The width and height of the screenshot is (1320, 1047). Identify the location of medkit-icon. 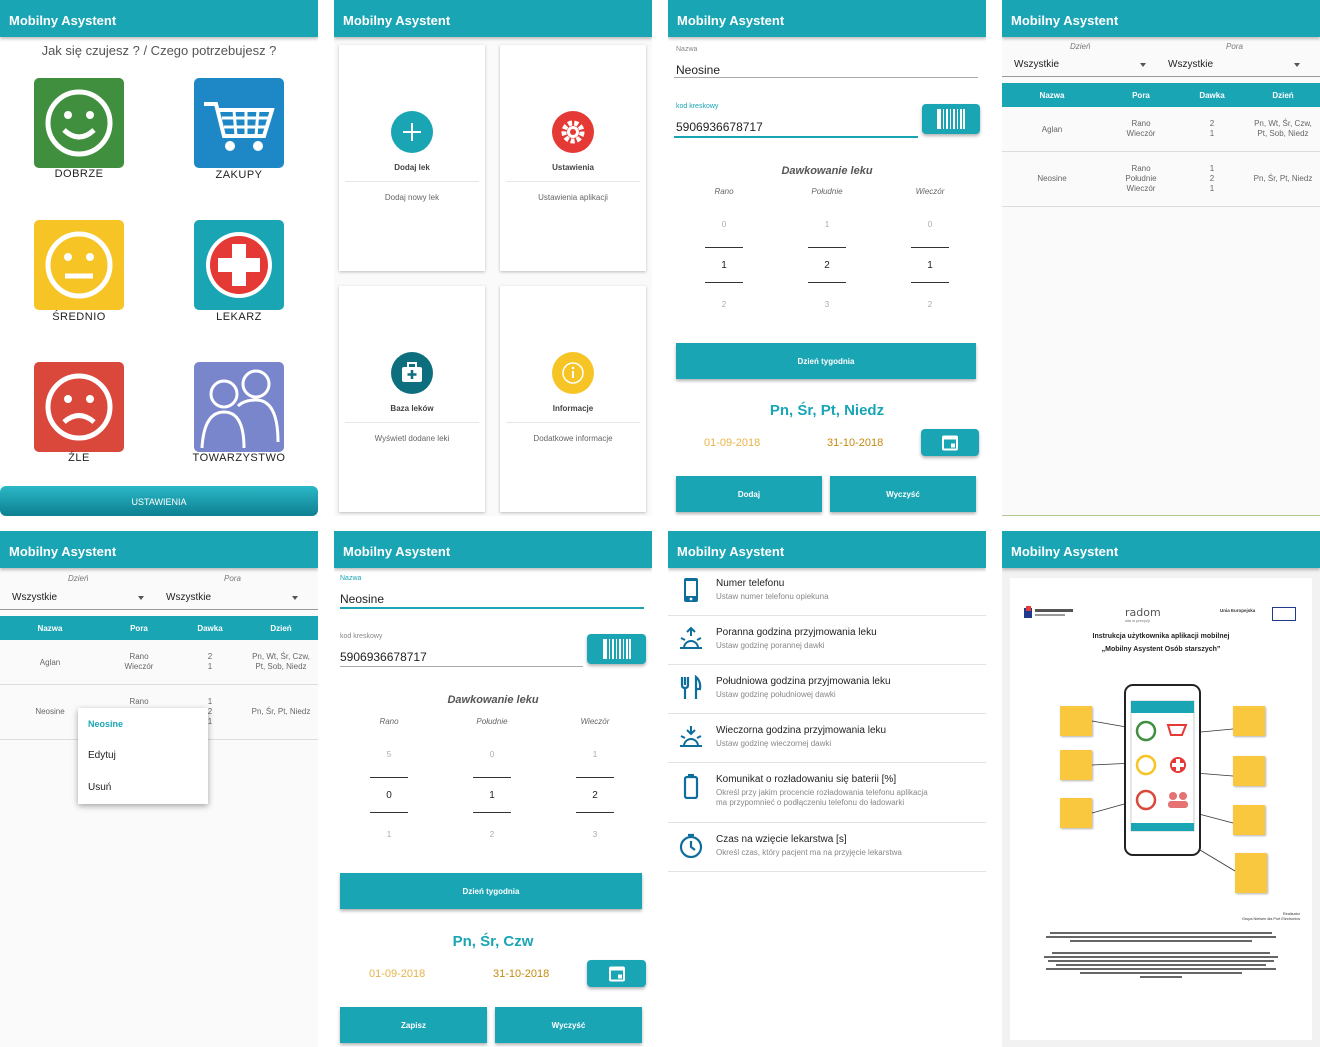
(412, 373).